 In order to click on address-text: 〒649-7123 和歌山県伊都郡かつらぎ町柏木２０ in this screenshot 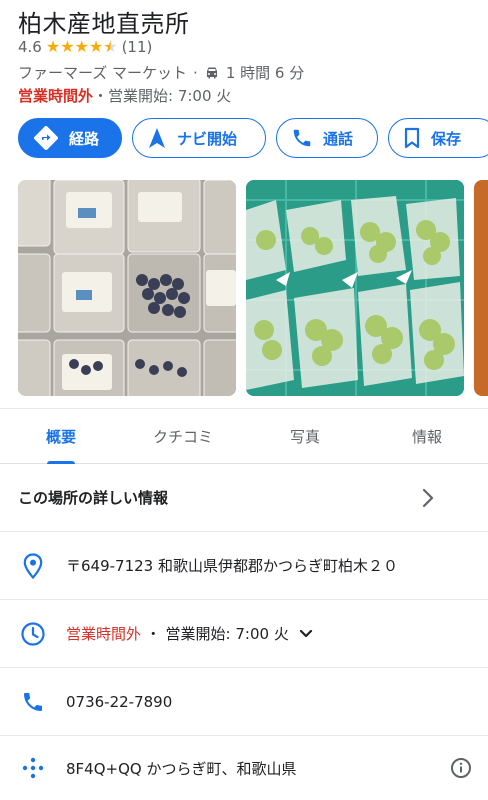, I will do `click(232, 566)`.